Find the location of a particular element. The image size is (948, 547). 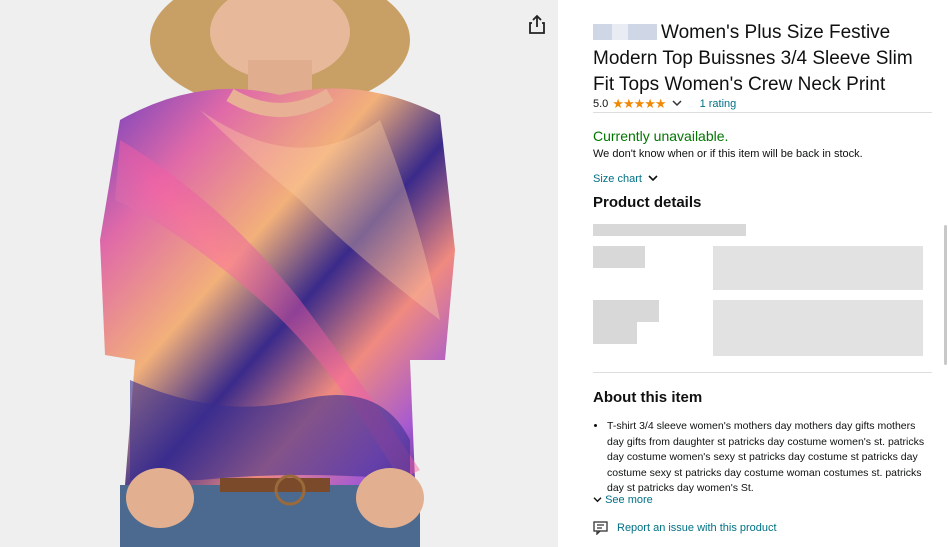

see-more-link: See more is located at coordinates (623, 500).